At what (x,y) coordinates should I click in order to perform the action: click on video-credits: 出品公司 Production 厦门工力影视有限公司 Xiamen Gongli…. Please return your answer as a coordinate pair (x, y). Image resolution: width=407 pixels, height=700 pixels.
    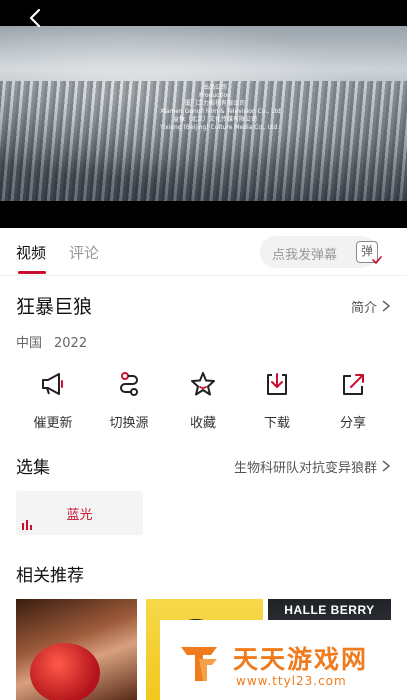
    Looking at the image, I should click on (221, 108).